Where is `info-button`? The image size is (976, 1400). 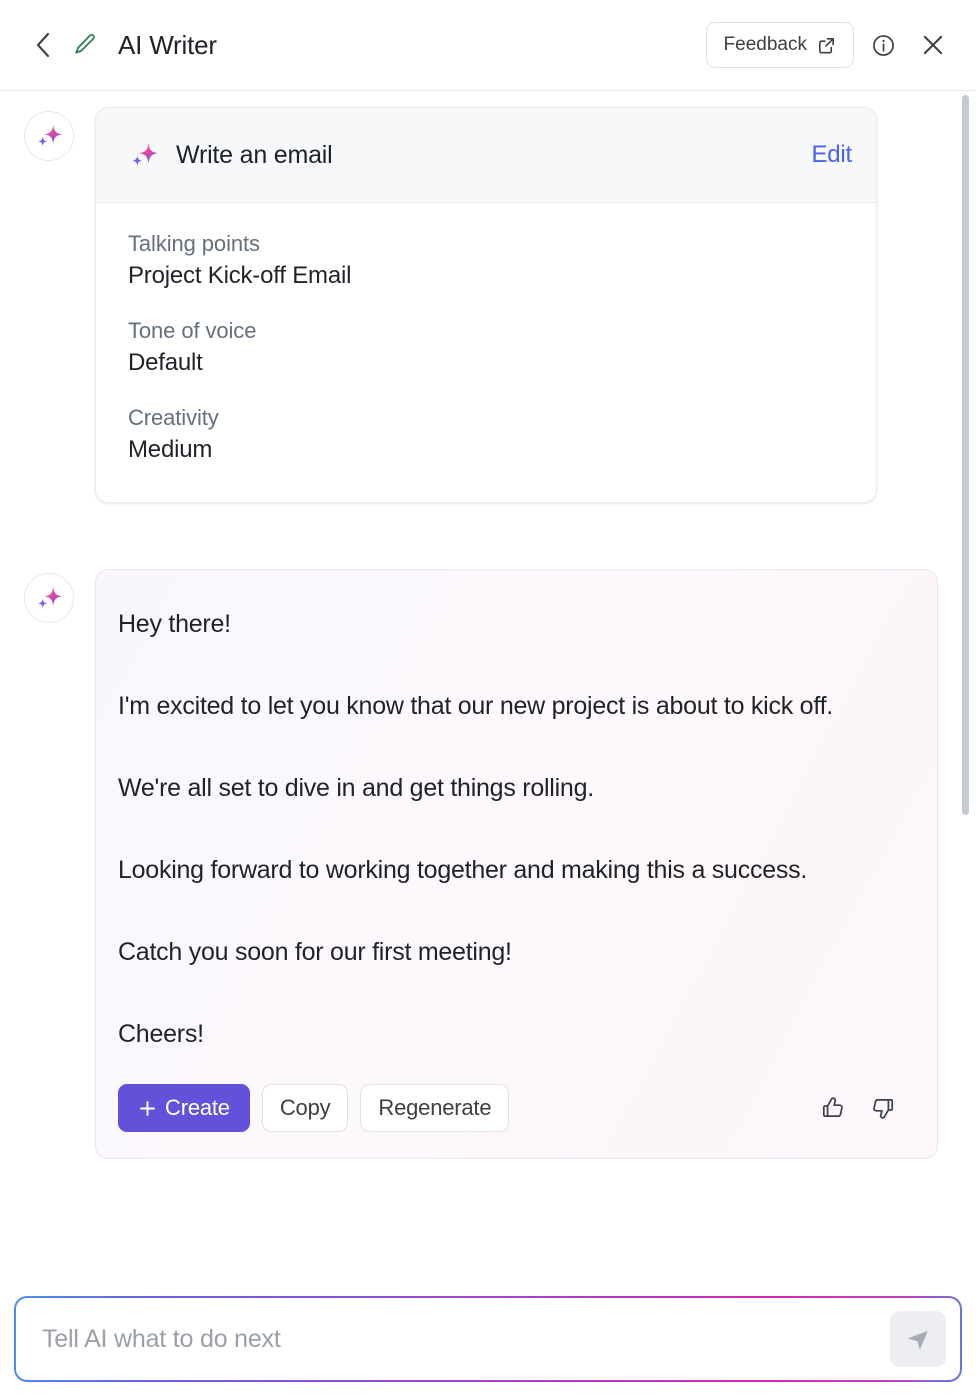 info-button is located at coordinates (883, 45).